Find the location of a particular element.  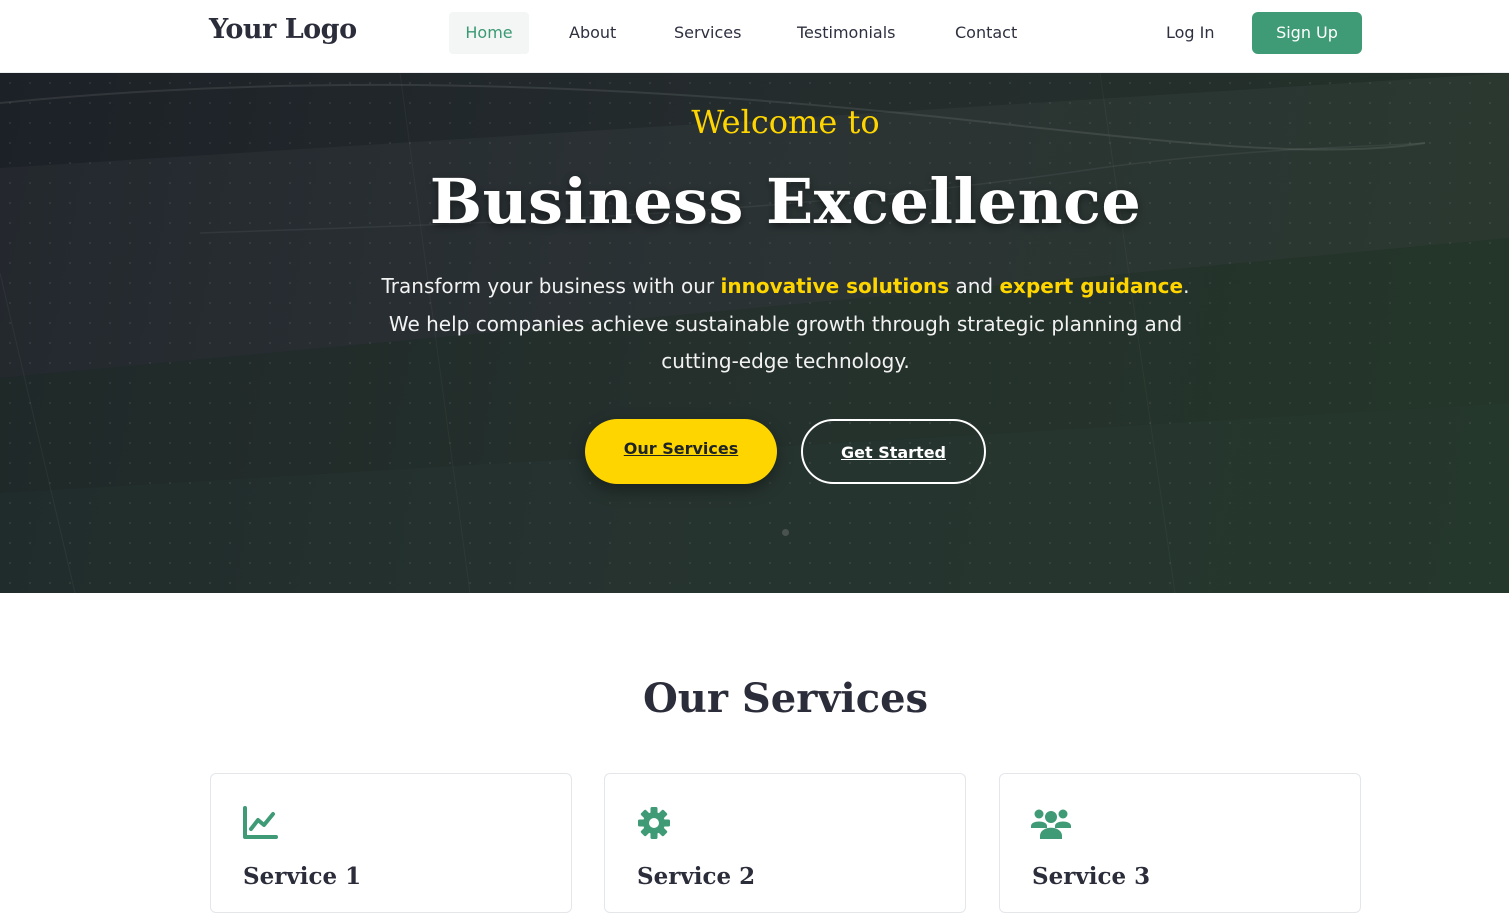

service-card-title: Service 3 is located at coordinates (1091, 876).